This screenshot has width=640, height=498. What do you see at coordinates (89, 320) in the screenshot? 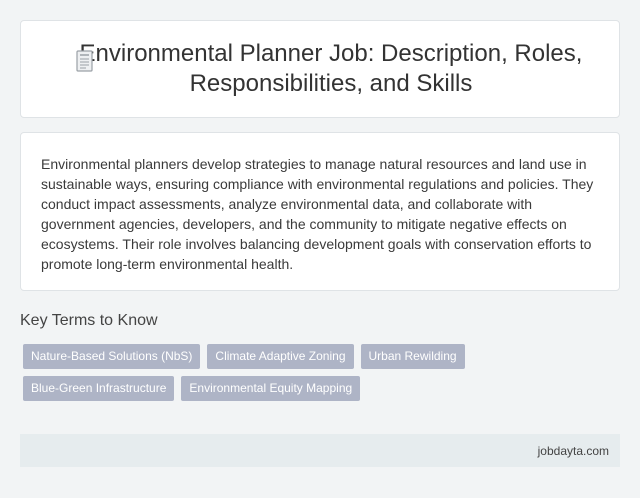
I see `key-terms-heading: Key Terms to Know` at bounding box center [89, 320].